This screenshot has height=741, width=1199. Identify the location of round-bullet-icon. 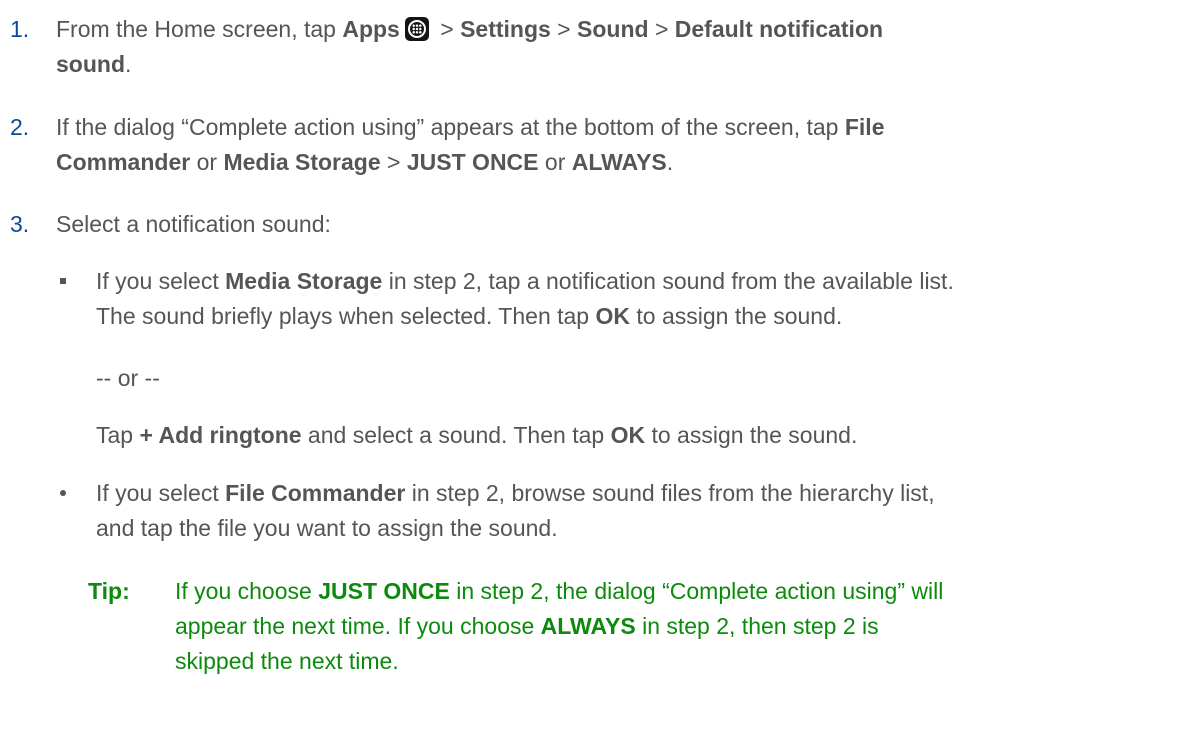
(63, 493).